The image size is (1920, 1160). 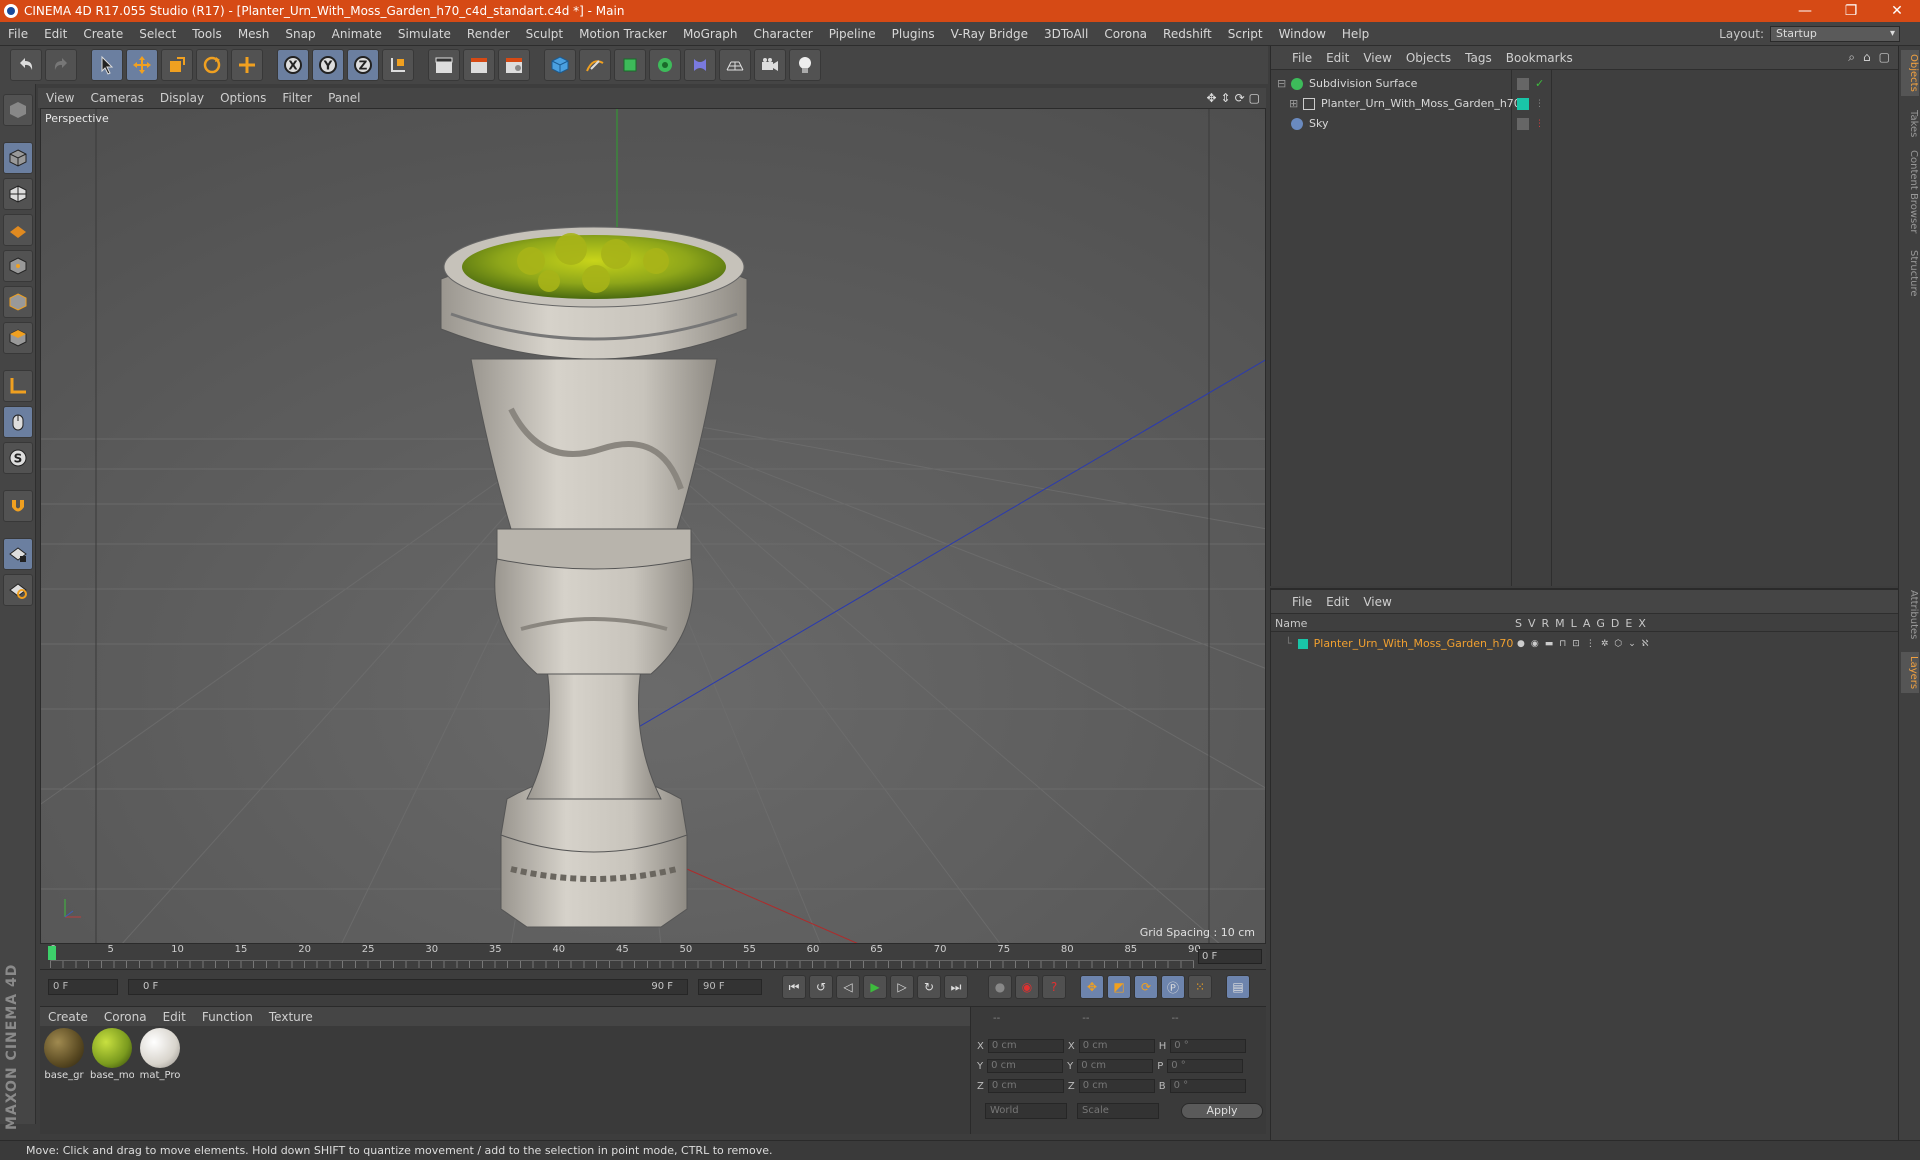 What do you see at coordinates (125, 1017) in the screenshot?
I see `material-menu-corona: Corona` at bounding box center [125, 1017].